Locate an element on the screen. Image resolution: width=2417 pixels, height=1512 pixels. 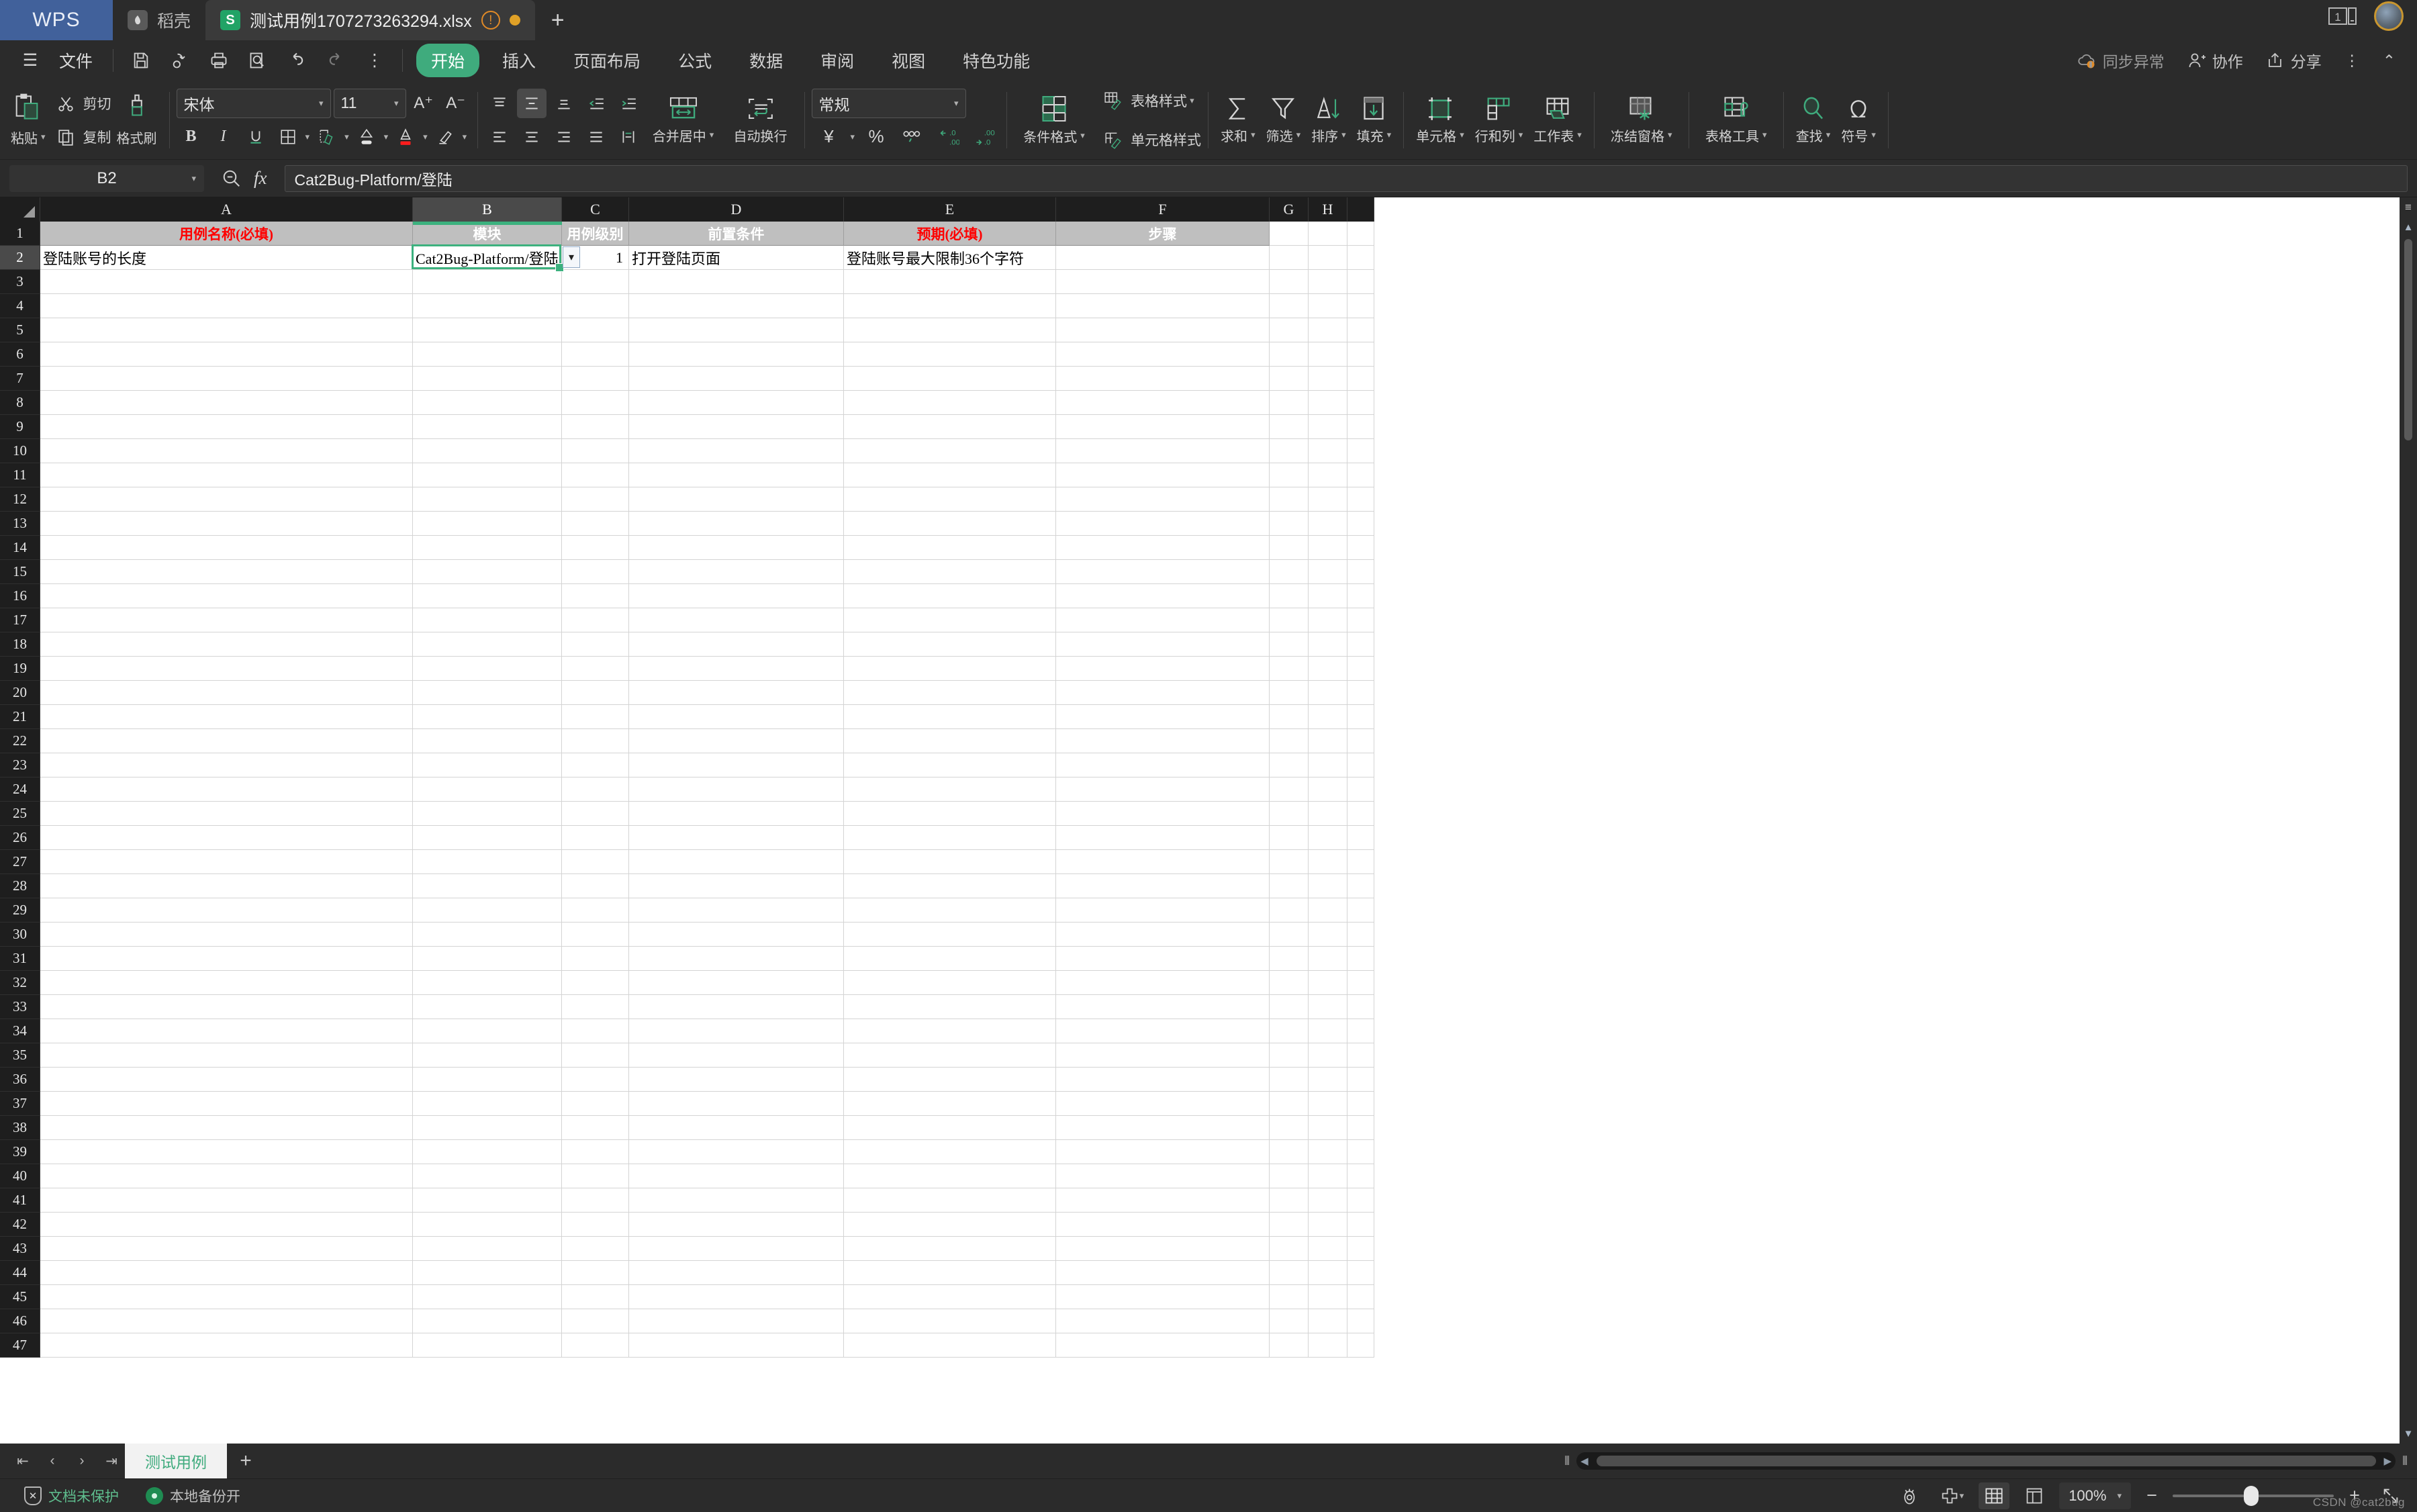
cell-D11 is located at coordinates (736, 475).